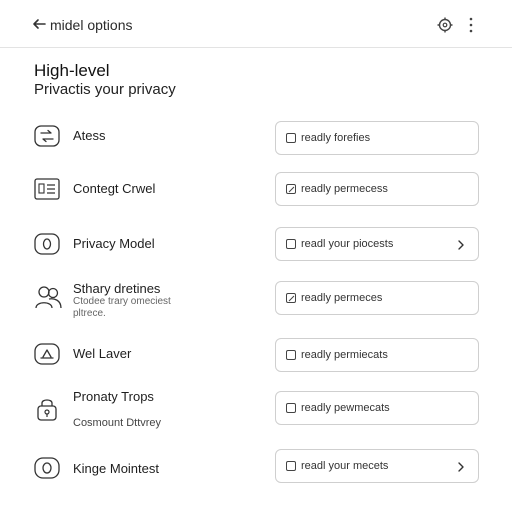  Describe the element at coordinates (89, 135) in the screenshot. I see `row-label-atess: Atess` at that location.